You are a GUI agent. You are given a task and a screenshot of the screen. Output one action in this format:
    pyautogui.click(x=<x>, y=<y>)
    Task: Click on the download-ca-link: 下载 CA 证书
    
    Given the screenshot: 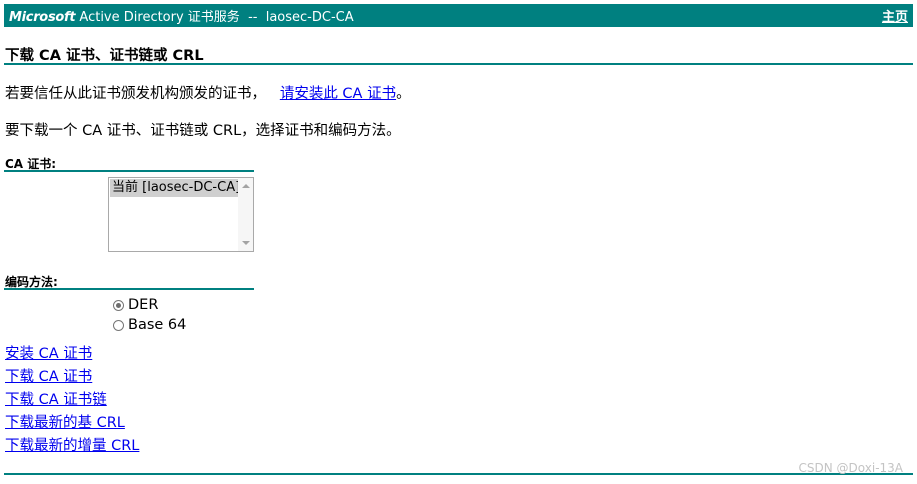 What is the action you would take?
    pyautogui.click(x=72, y=377)
    